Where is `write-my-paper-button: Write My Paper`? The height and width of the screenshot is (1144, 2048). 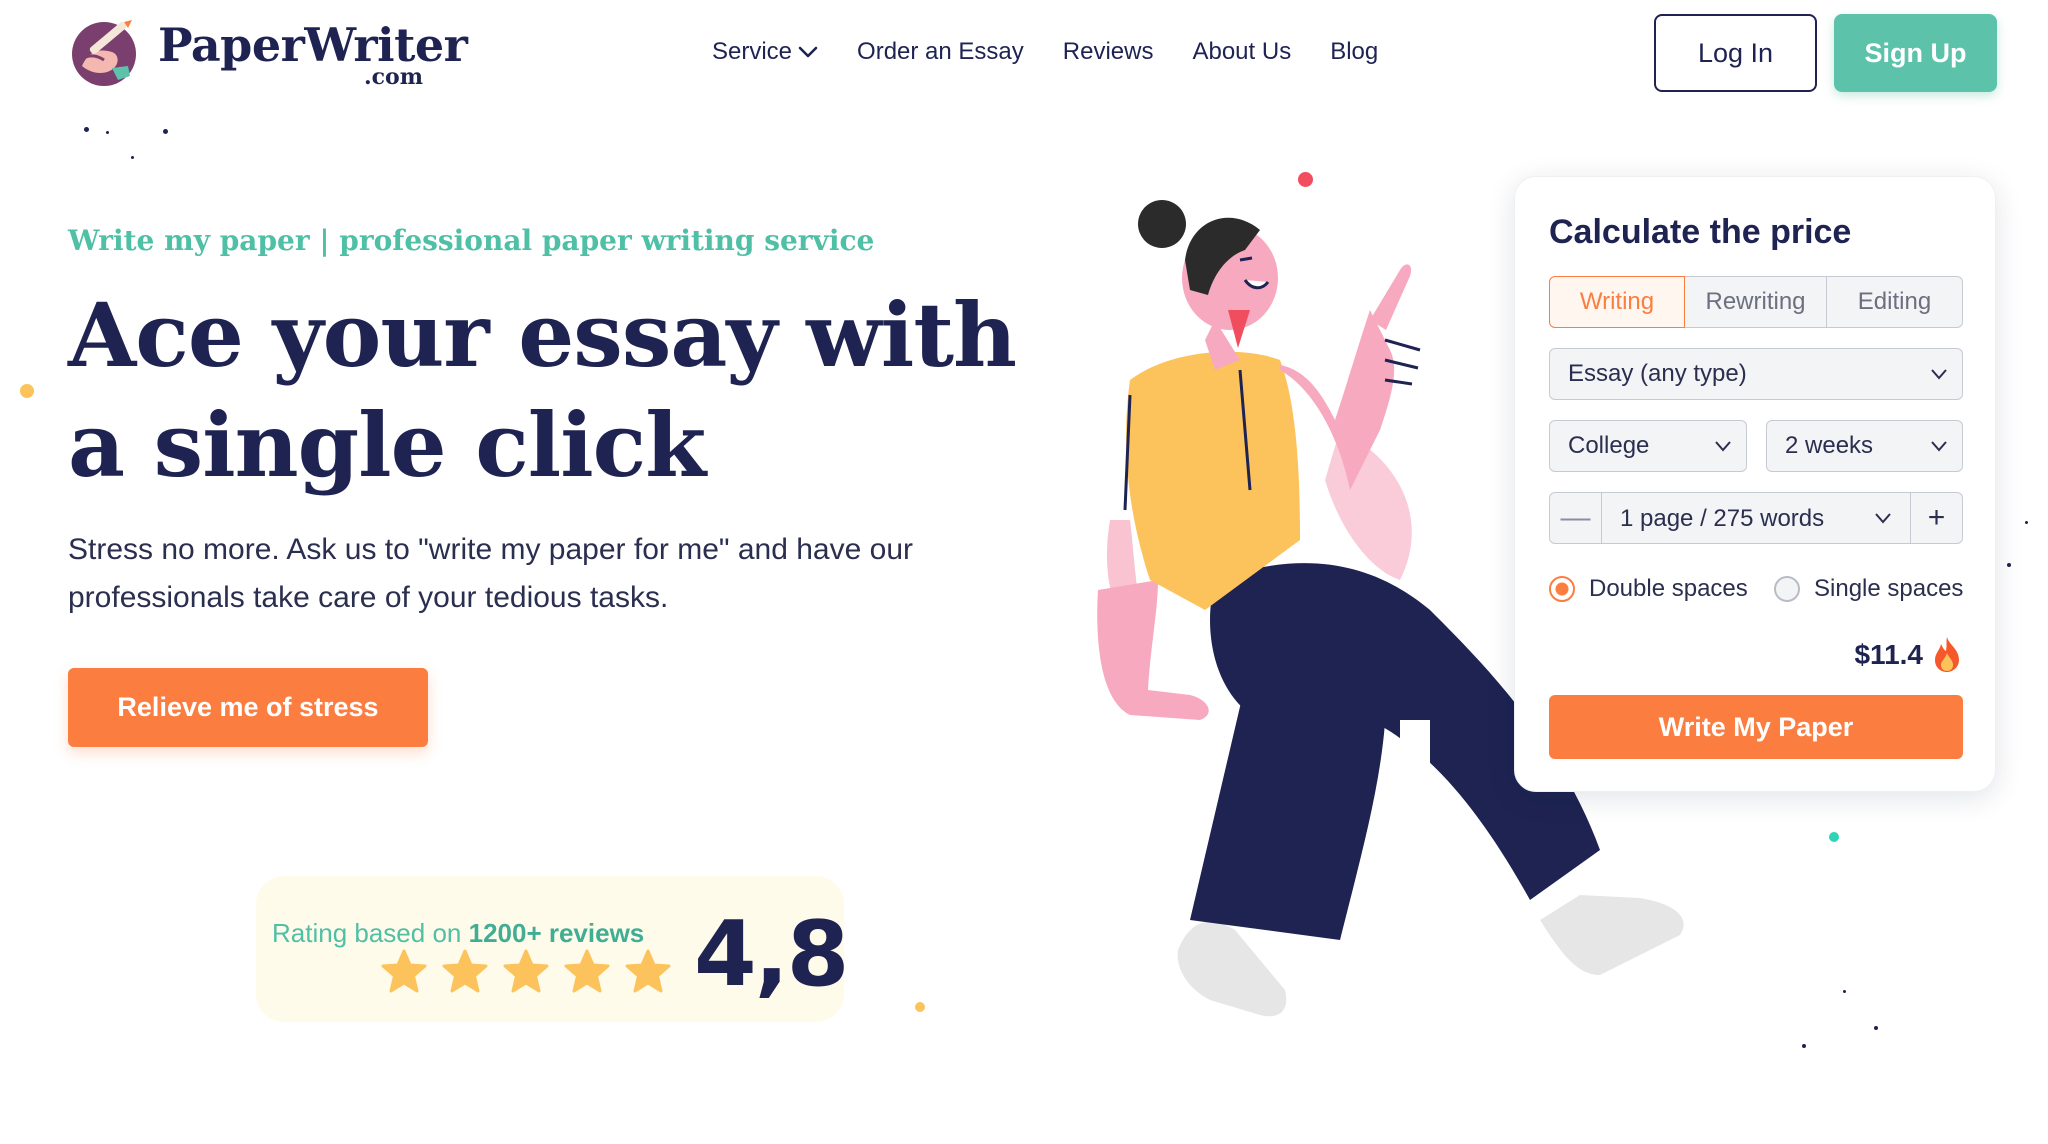 write-my-paper-button: Write My Paper is located at coordinates (1756, 727).